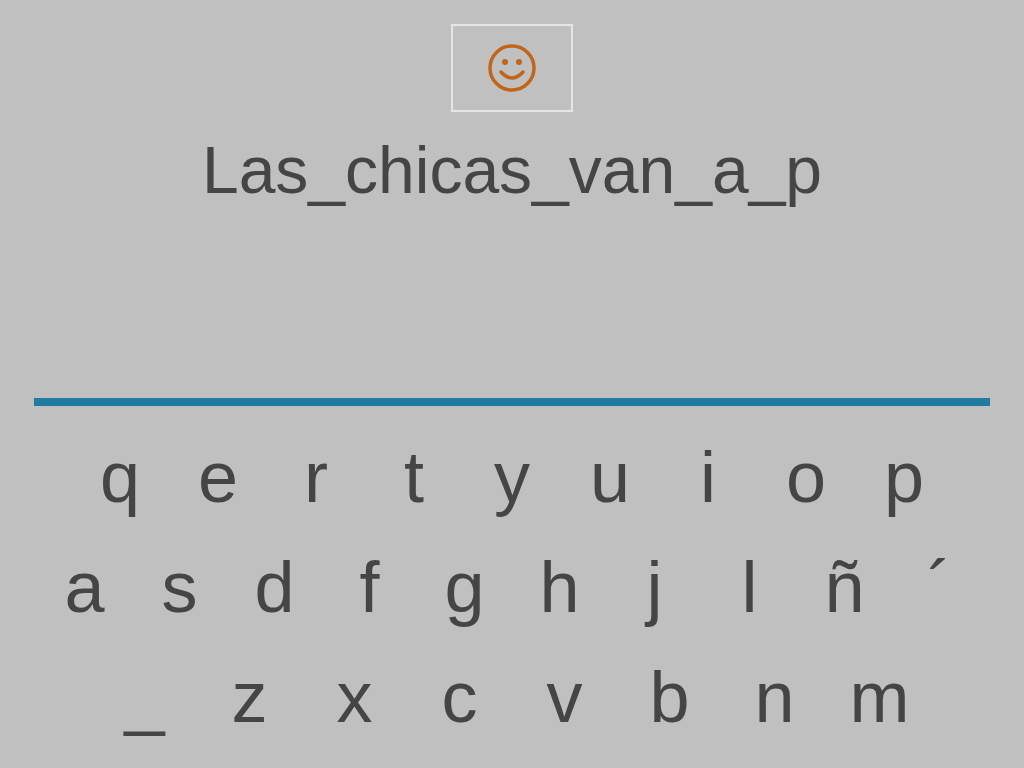 The image size is (1024, 768). What do you see at coordinates (459, 697) in the screenshot?
I see `key-button: c` at bounding box center [459, 697].